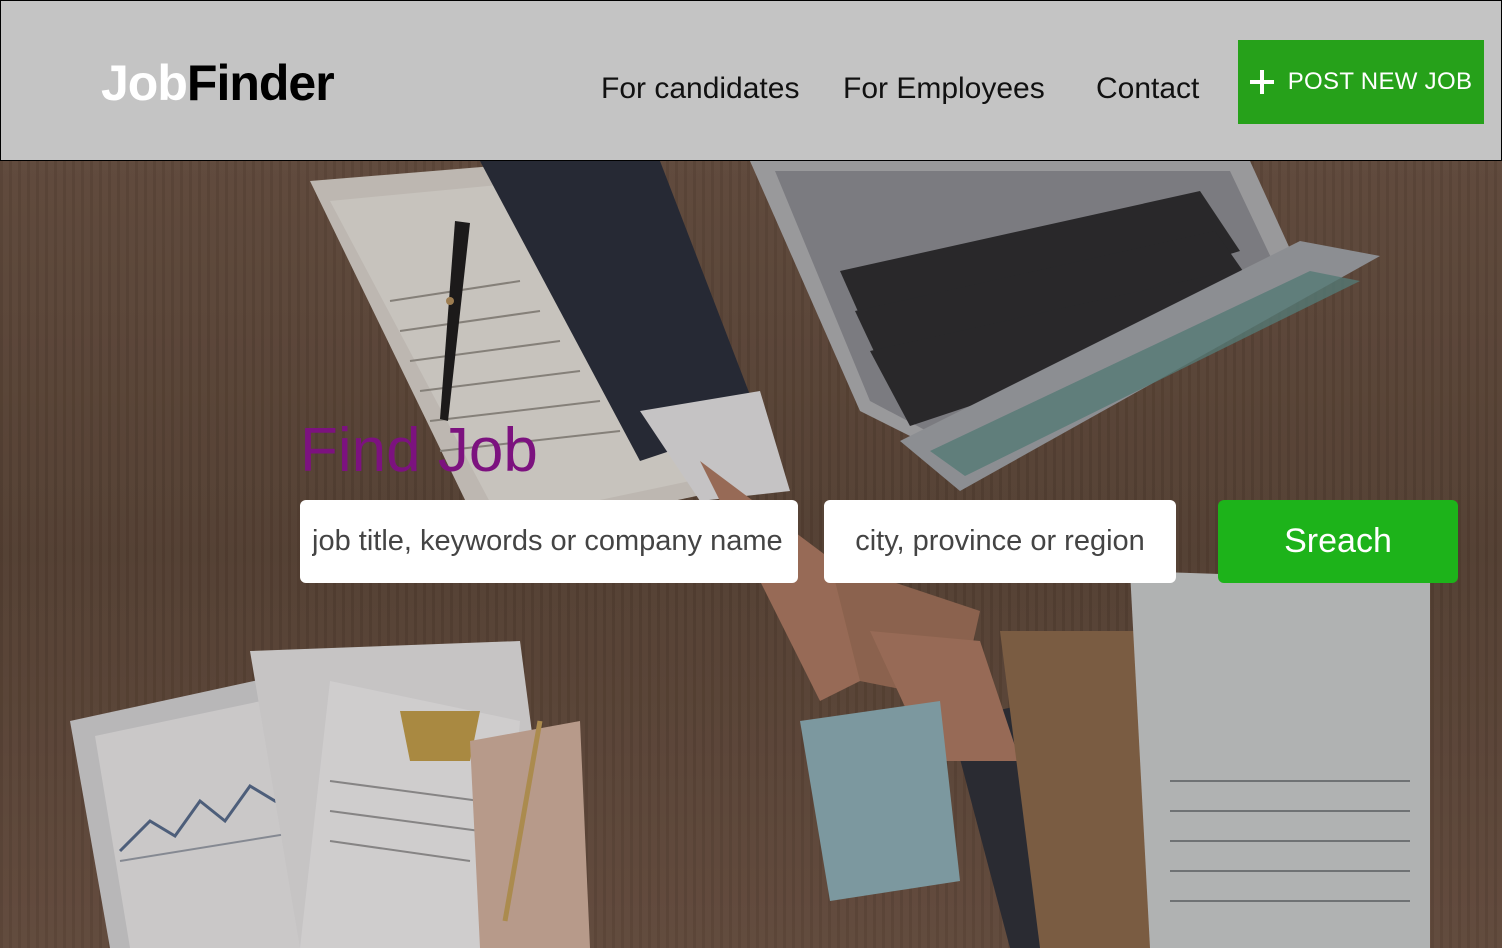  I want to click on post-new-job-label: POST NEW JOB, so click(1380, 81).